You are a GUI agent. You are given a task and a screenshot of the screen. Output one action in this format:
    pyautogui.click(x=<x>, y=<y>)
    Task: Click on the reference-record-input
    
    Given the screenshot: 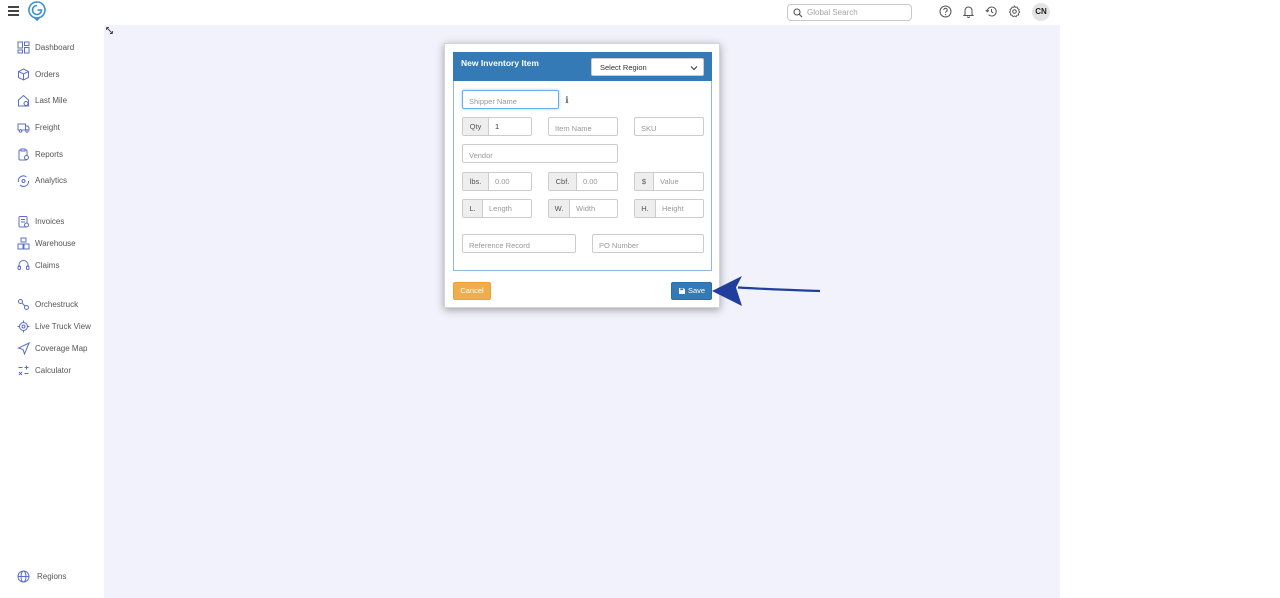 What is the action you would take?
    pyautogui.click(x=519, y=245)
    